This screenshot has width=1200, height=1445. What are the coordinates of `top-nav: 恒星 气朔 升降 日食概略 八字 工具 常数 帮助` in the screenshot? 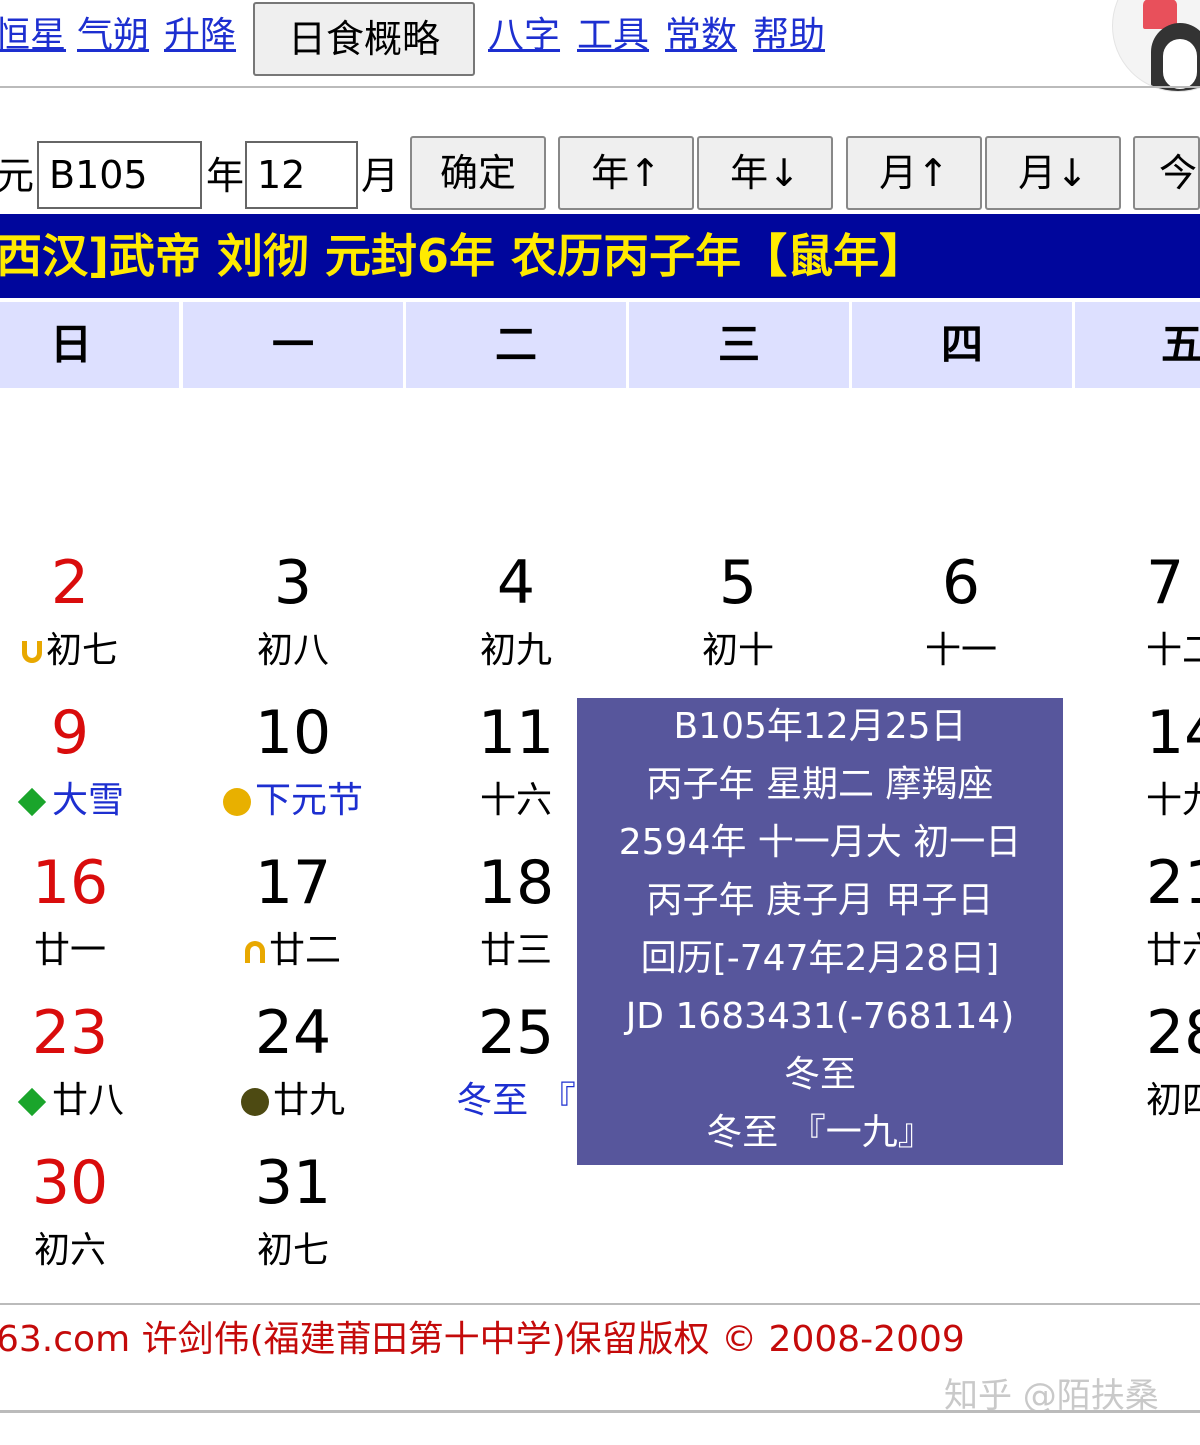 It's located at (600, 43).